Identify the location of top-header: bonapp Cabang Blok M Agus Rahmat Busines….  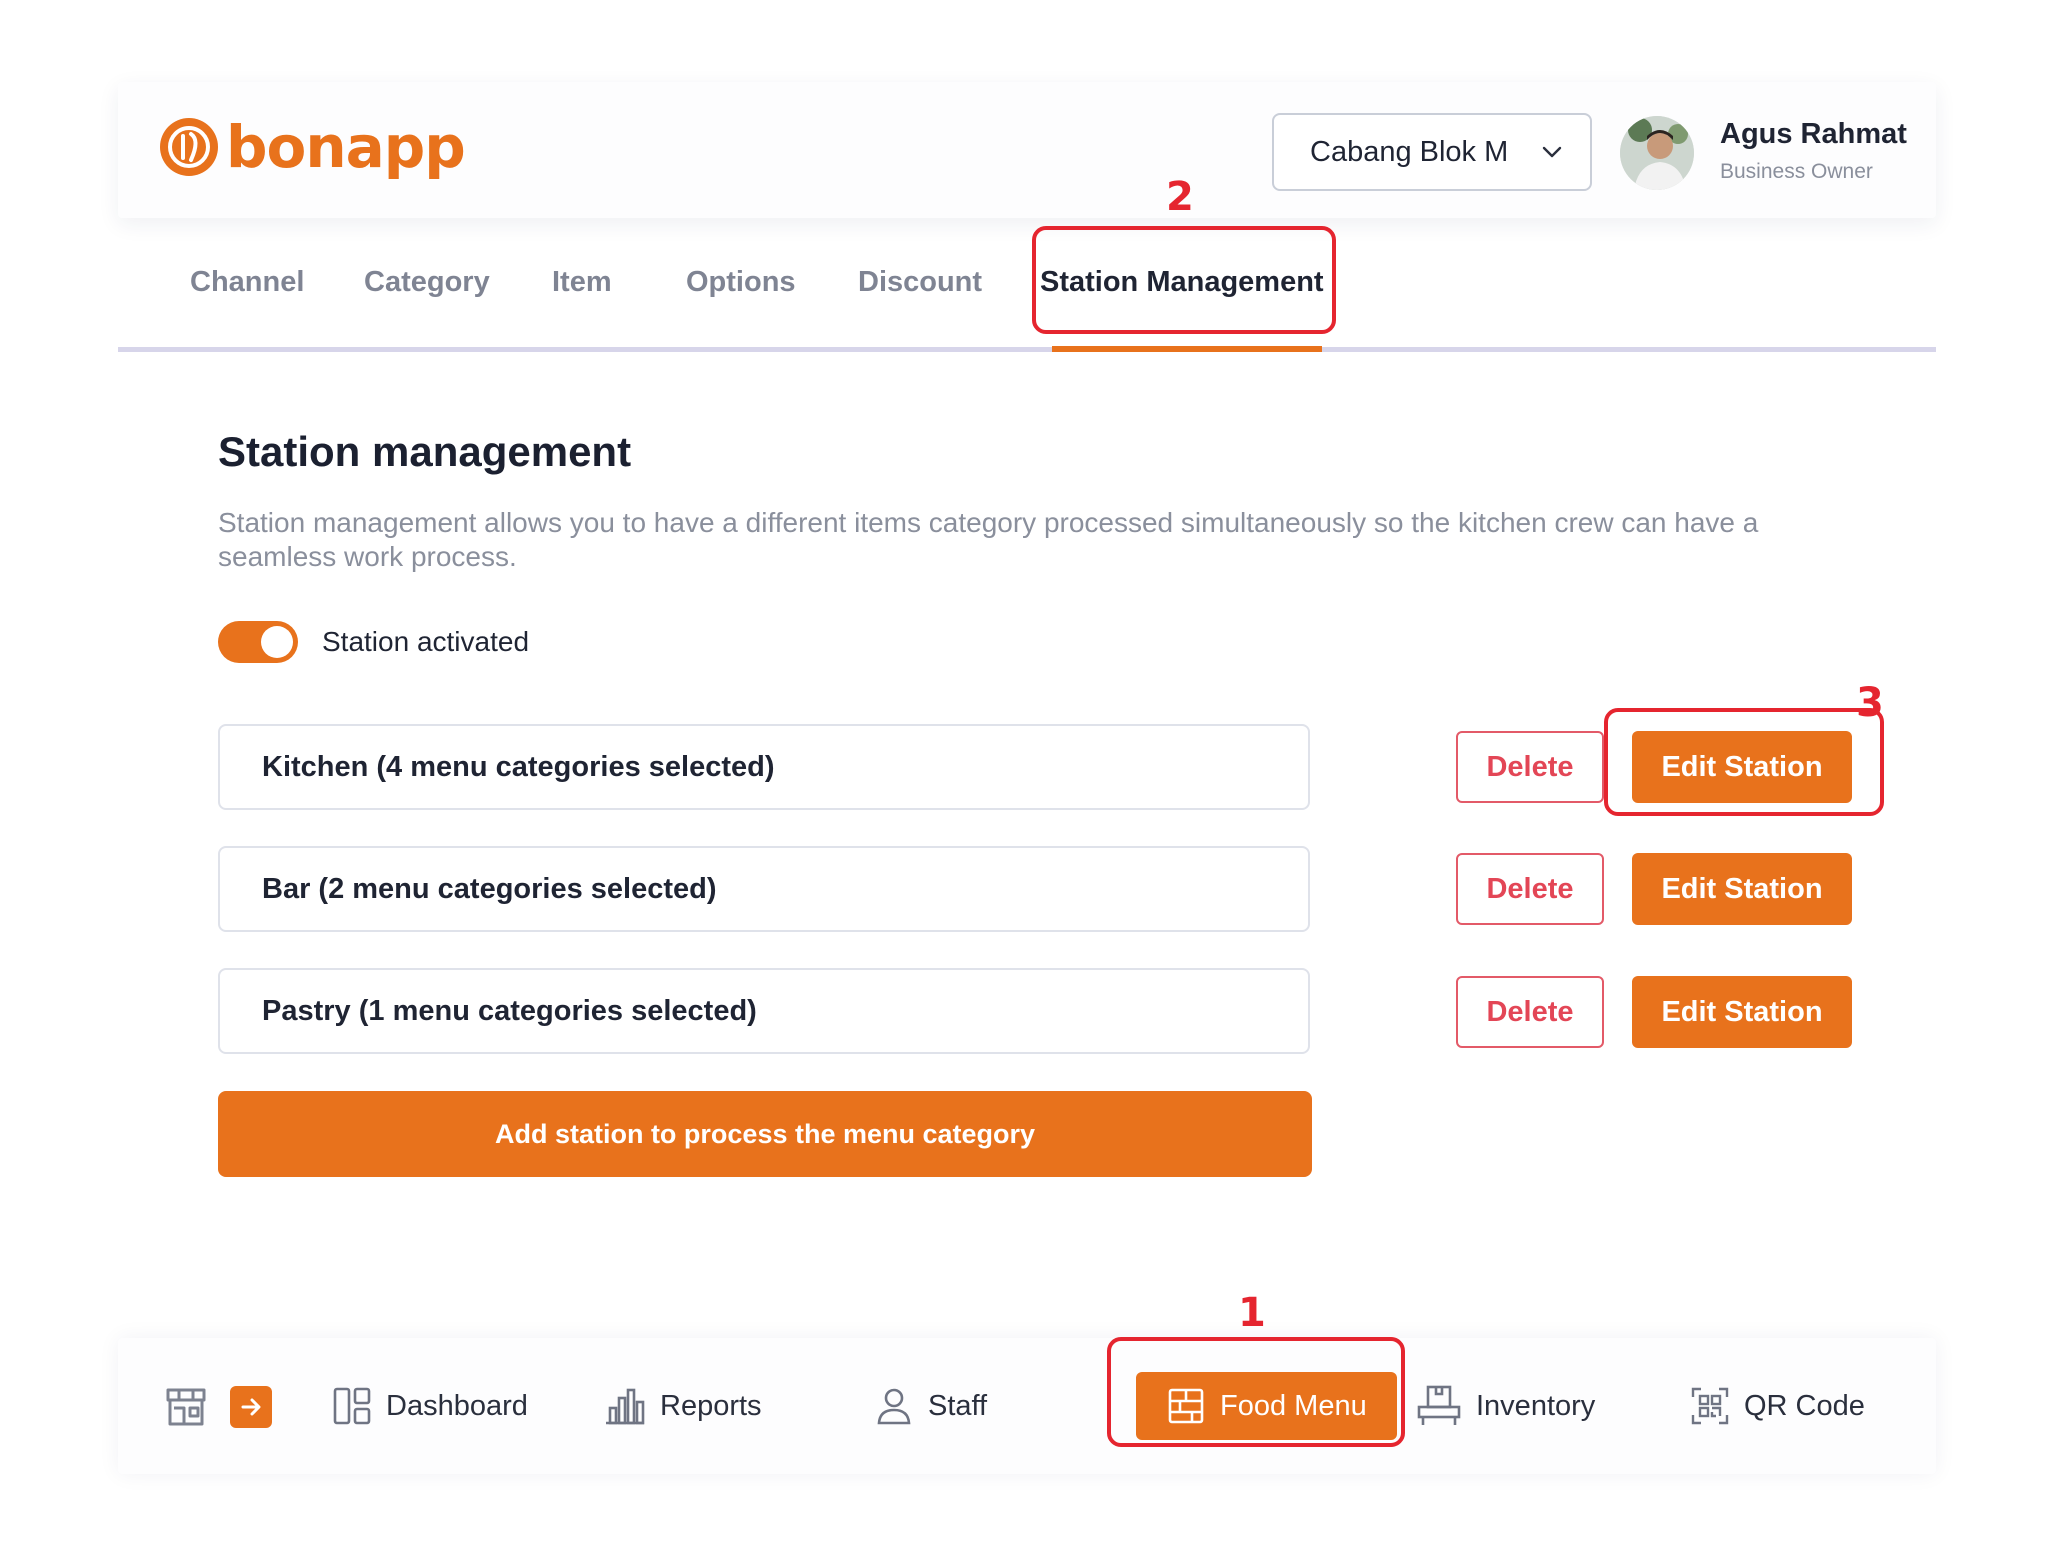
(1027, 150).